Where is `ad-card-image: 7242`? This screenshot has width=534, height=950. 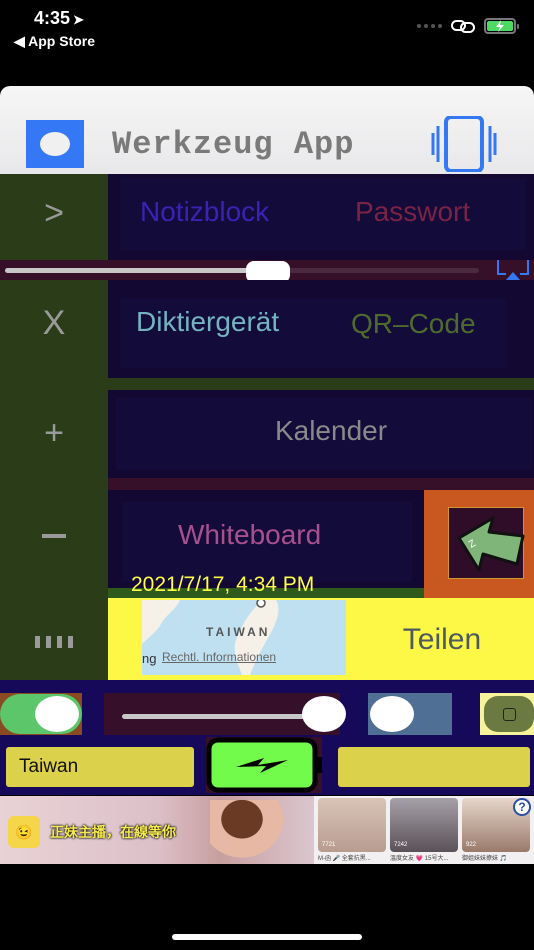
ad-card-image: 7242 is located at coordinates (424, 825).